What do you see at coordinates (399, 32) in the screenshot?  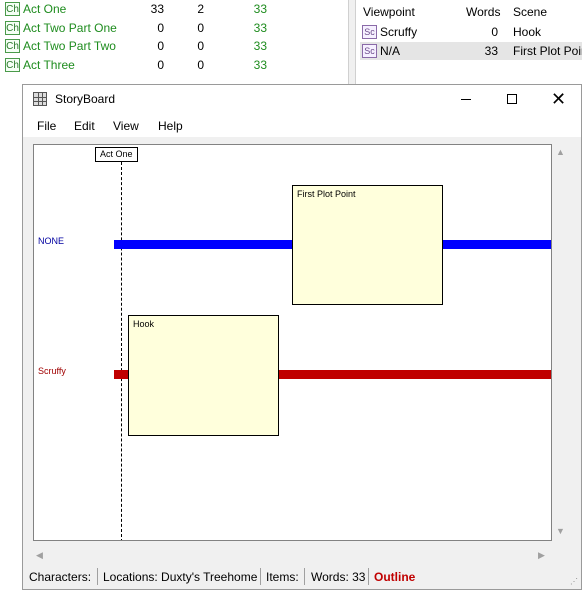 I see `scene-viewpoint: Scruffy` at bounding box center [399, 32].